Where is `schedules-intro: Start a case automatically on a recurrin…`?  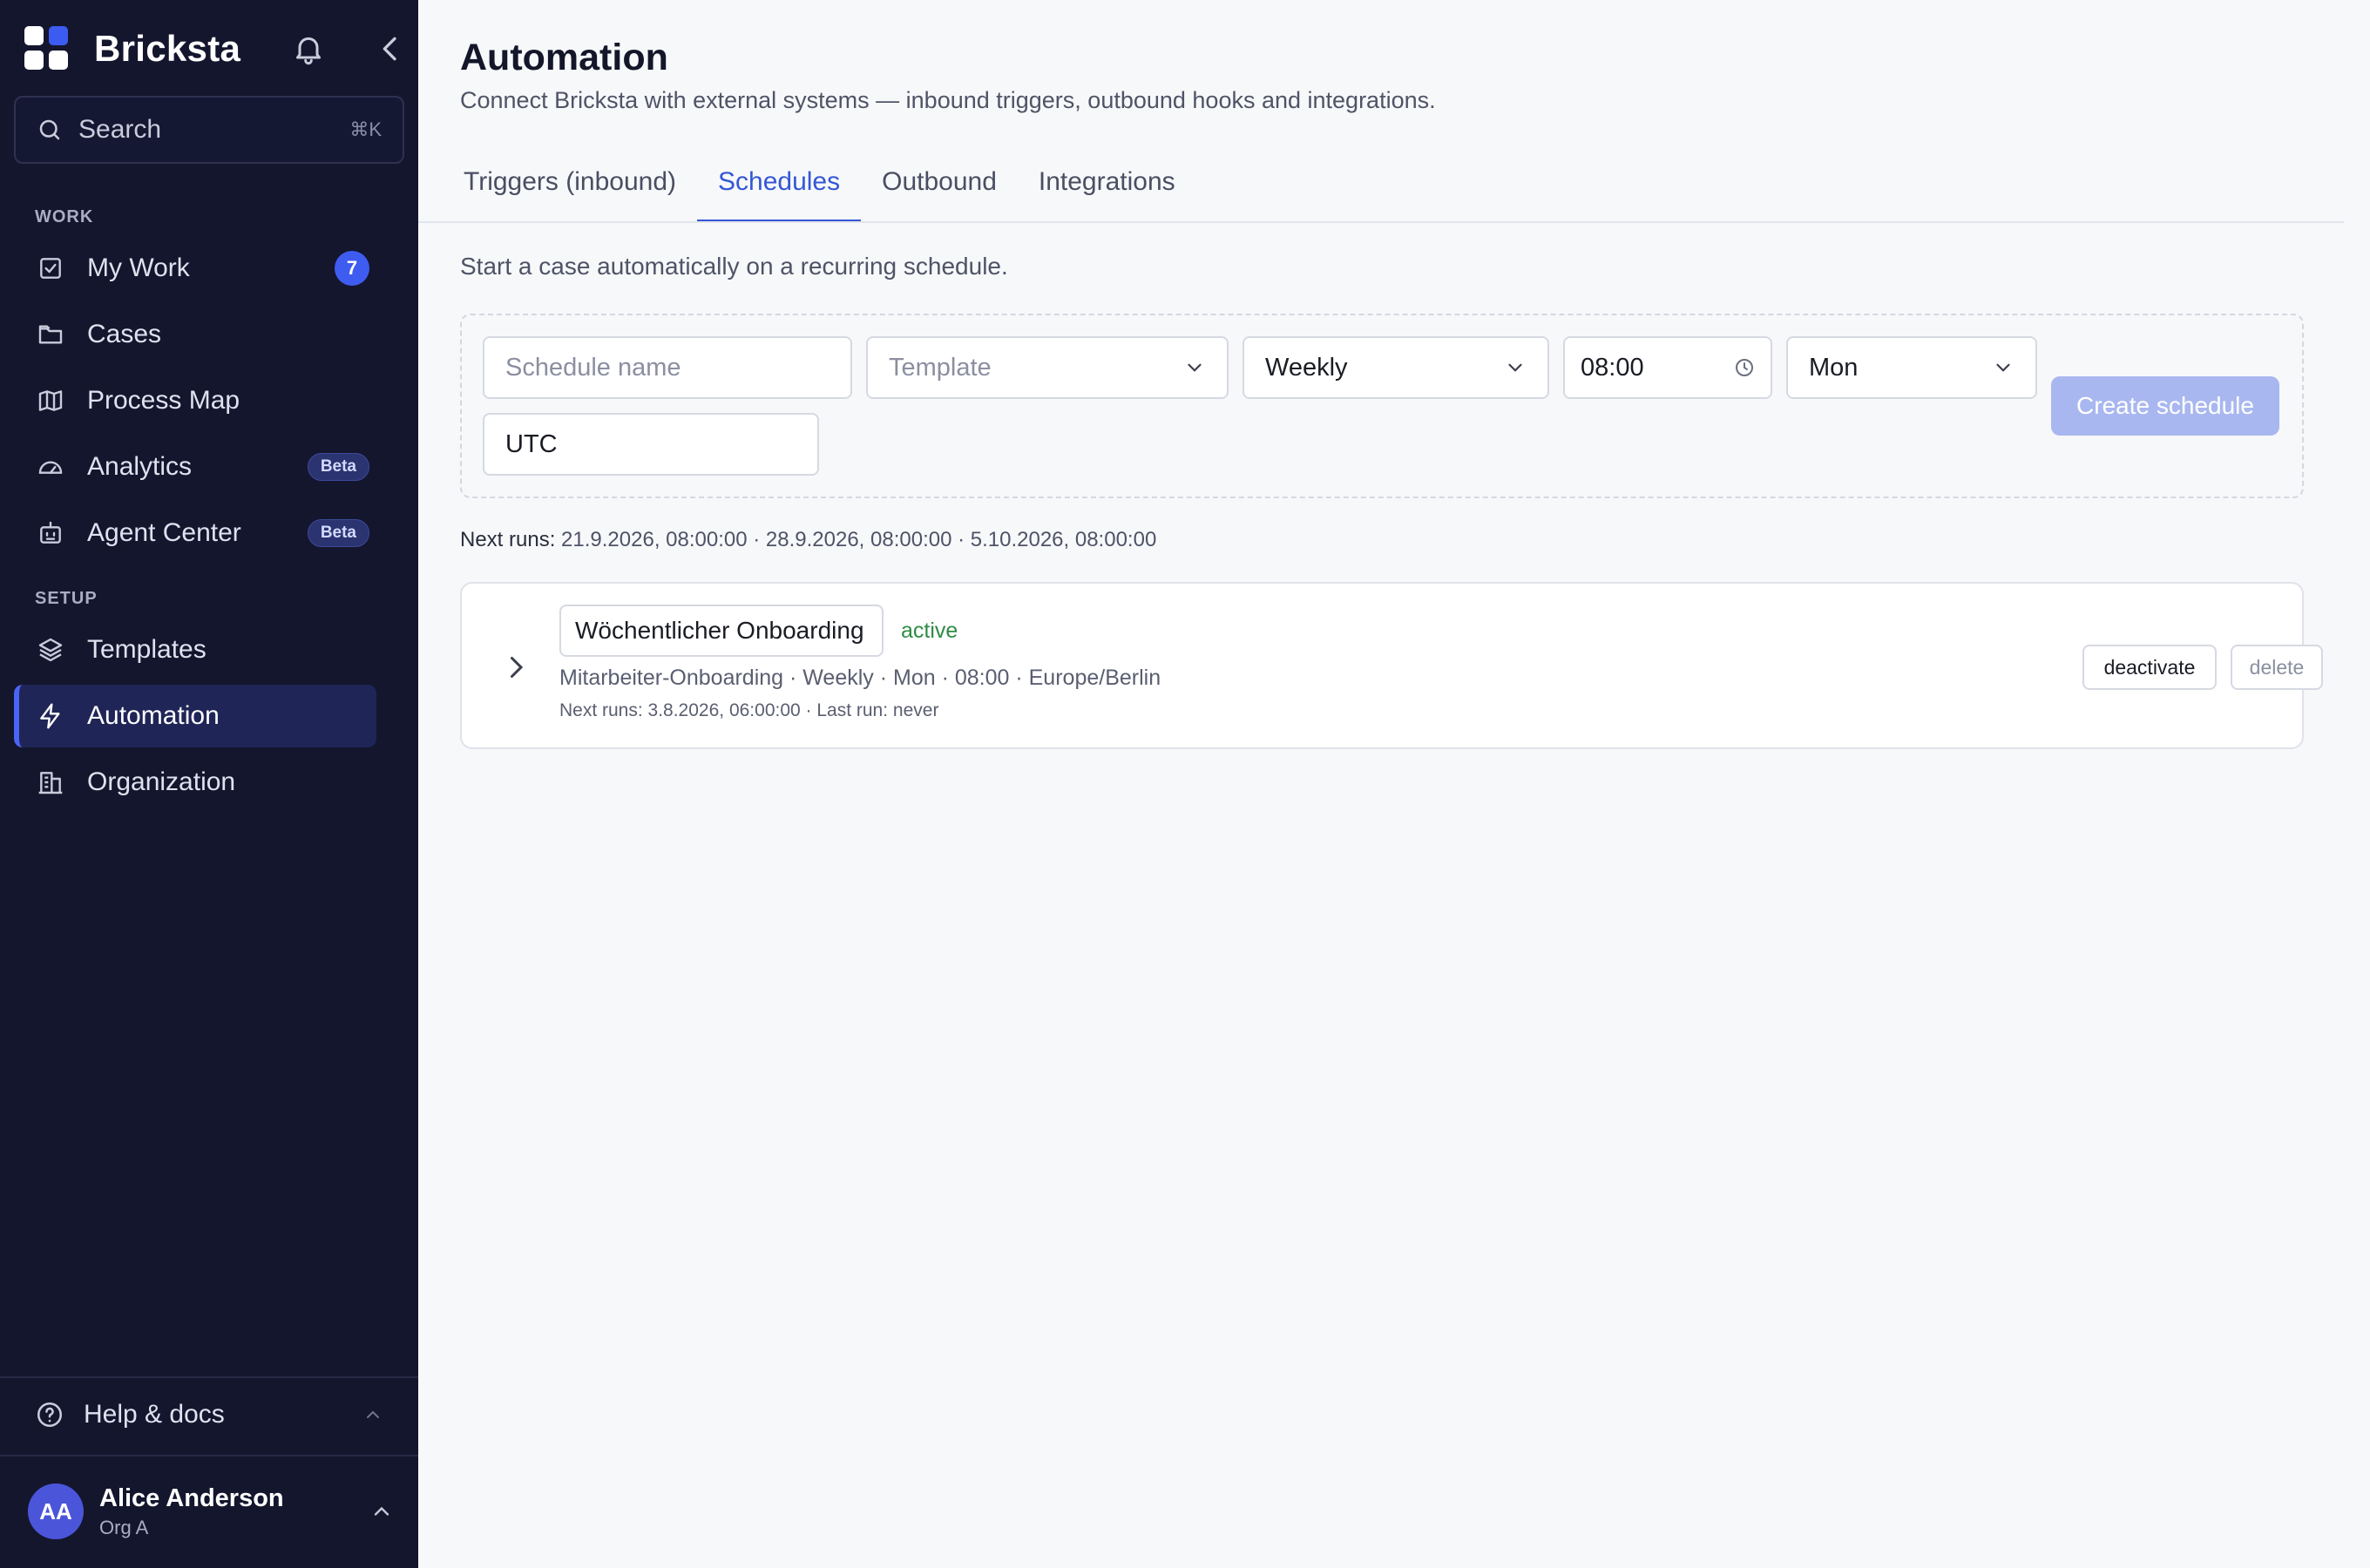
schedules-intro: Start a case automatically on a recurrin… is located at coordinates (734, 266).